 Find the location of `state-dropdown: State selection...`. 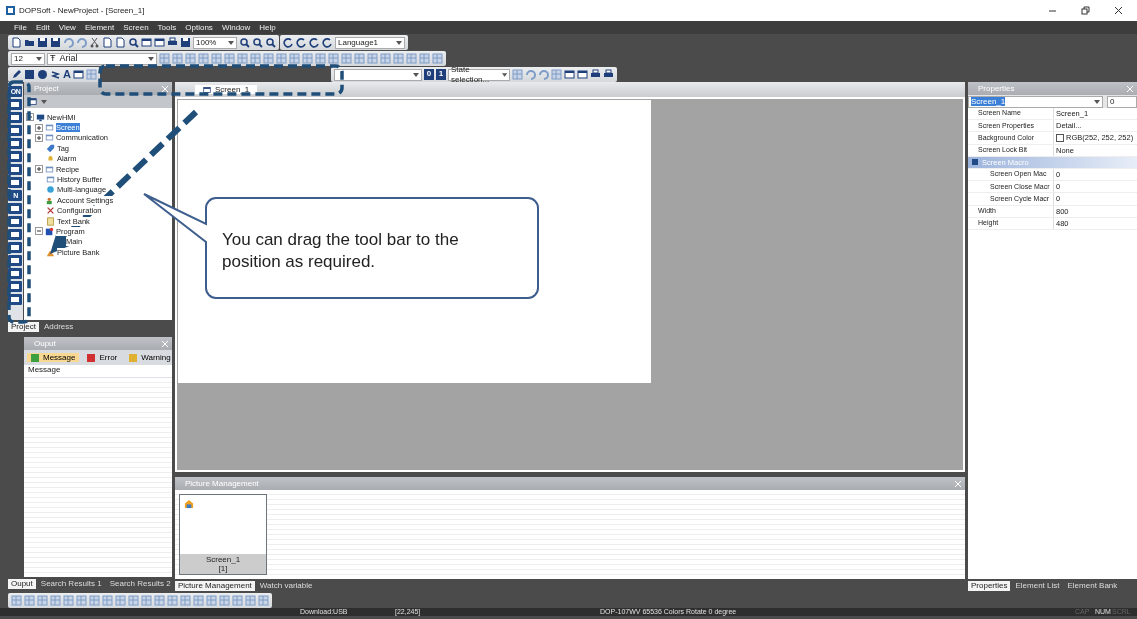

state-dropdown: State selection... is located at coordinates (478, 74).